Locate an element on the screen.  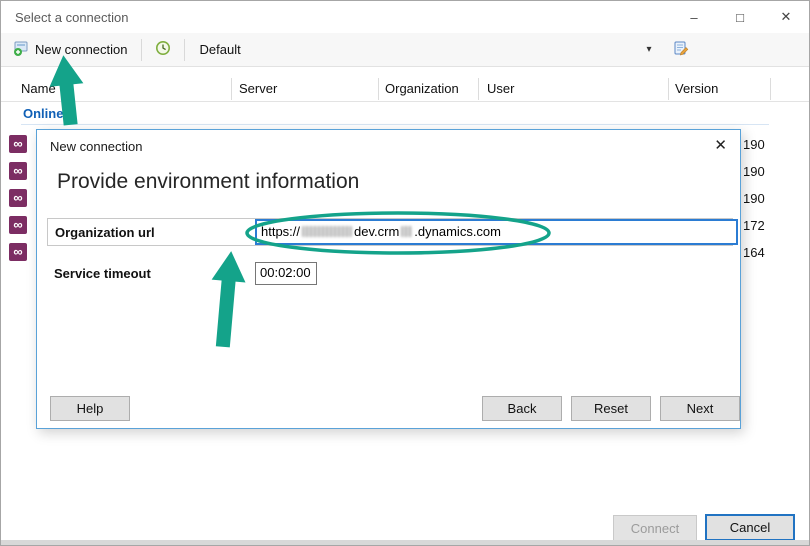
reset-button: Reset is located at coordinates (611, 408).